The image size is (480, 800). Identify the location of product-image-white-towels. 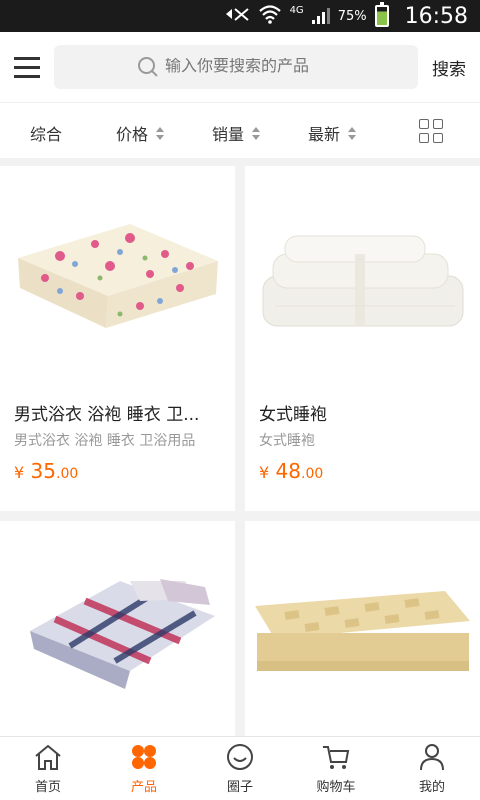
(362, 271).